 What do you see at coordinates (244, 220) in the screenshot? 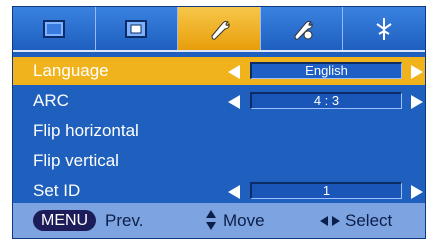
I see `move-hint: Move` at bounding box center [244, 220].